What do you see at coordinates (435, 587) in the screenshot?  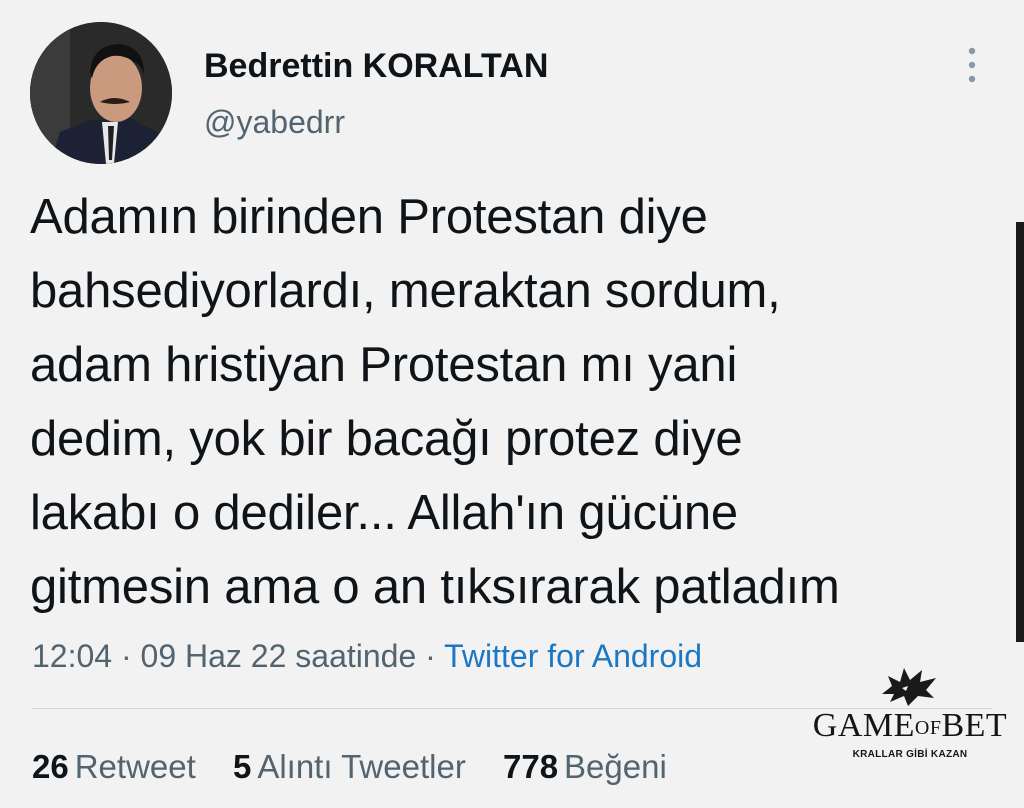 I see `tweet-text-line: gitmesin ama o an tıksırarak patladım` at bounding box center [435, 587].